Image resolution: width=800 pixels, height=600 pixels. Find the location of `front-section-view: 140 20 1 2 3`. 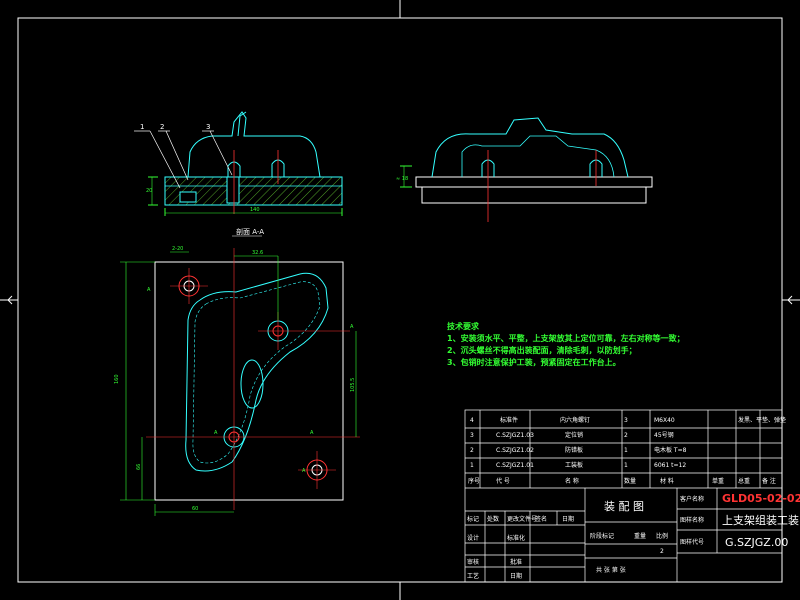

front-section-view: 140 20 1 2 3 is located at coordinates (238, 163).